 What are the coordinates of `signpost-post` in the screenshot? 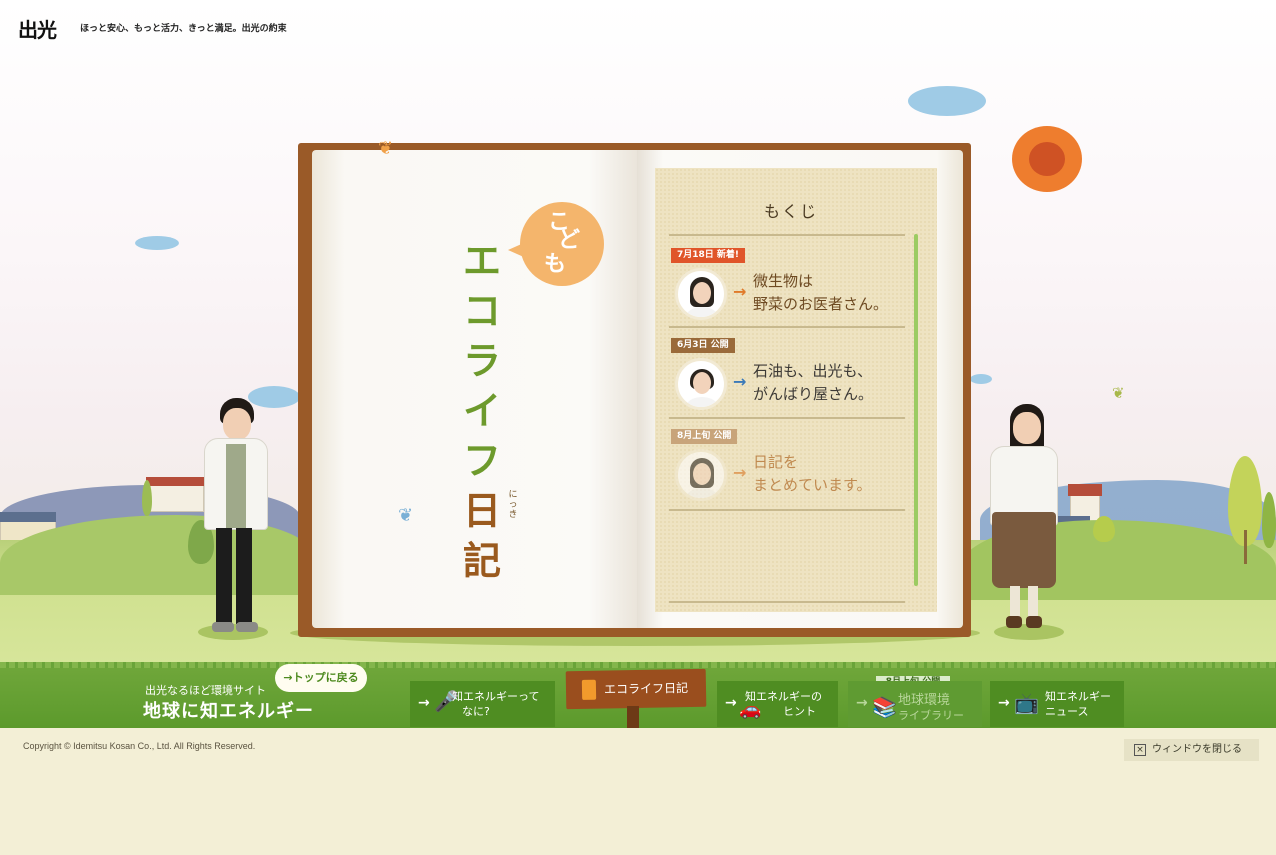 It's located at (633, 717).